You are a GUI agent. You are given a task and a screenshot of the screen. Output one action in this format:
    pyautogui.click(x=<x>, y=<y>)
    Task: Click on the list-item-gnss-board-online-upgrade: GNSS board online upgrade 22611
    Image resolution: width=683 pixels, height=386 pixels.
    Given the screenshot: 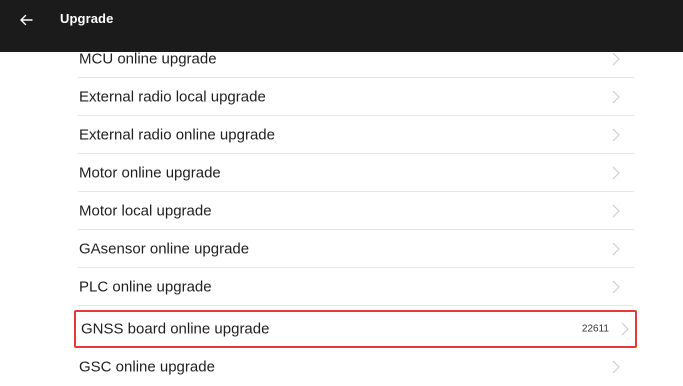 What is the action you would take?
    pyautogui.click(x=355, y=329)
    